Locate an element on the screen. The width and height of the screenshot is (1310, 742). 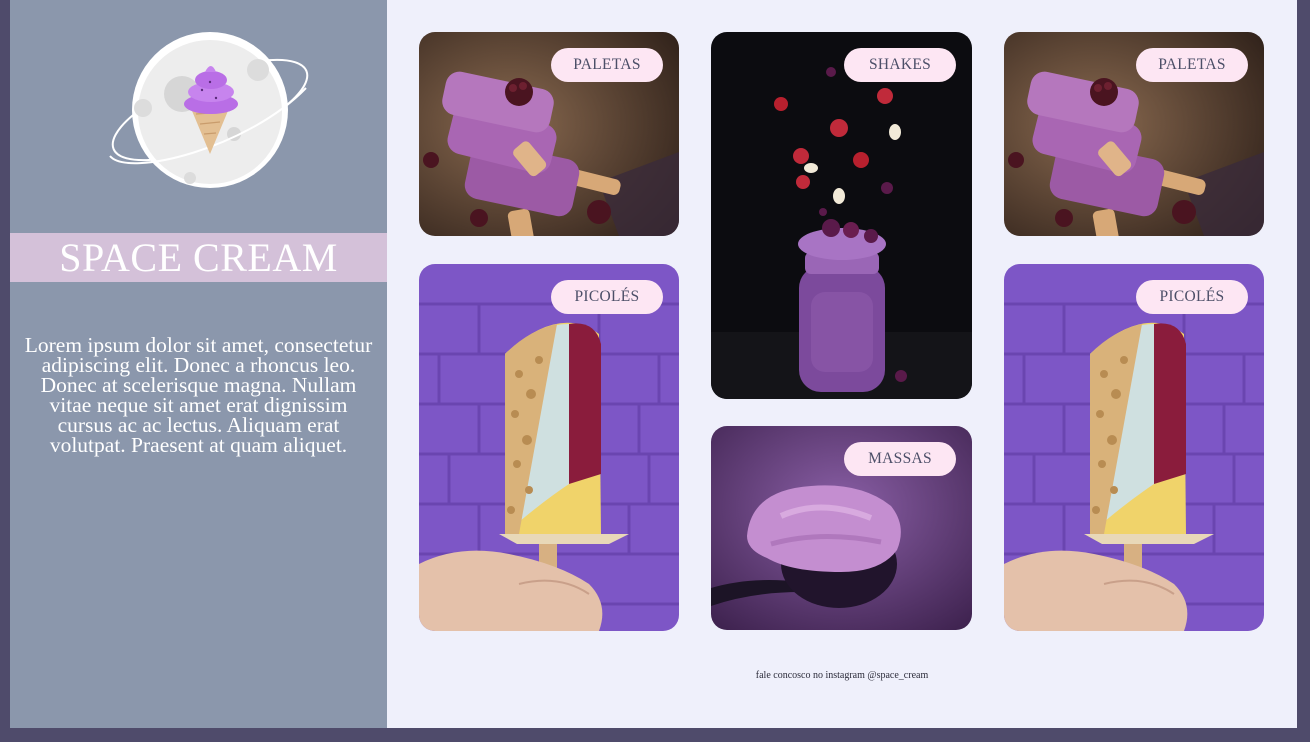
card-paletas-2: PALETAS is located at coordinates (1134, 134).